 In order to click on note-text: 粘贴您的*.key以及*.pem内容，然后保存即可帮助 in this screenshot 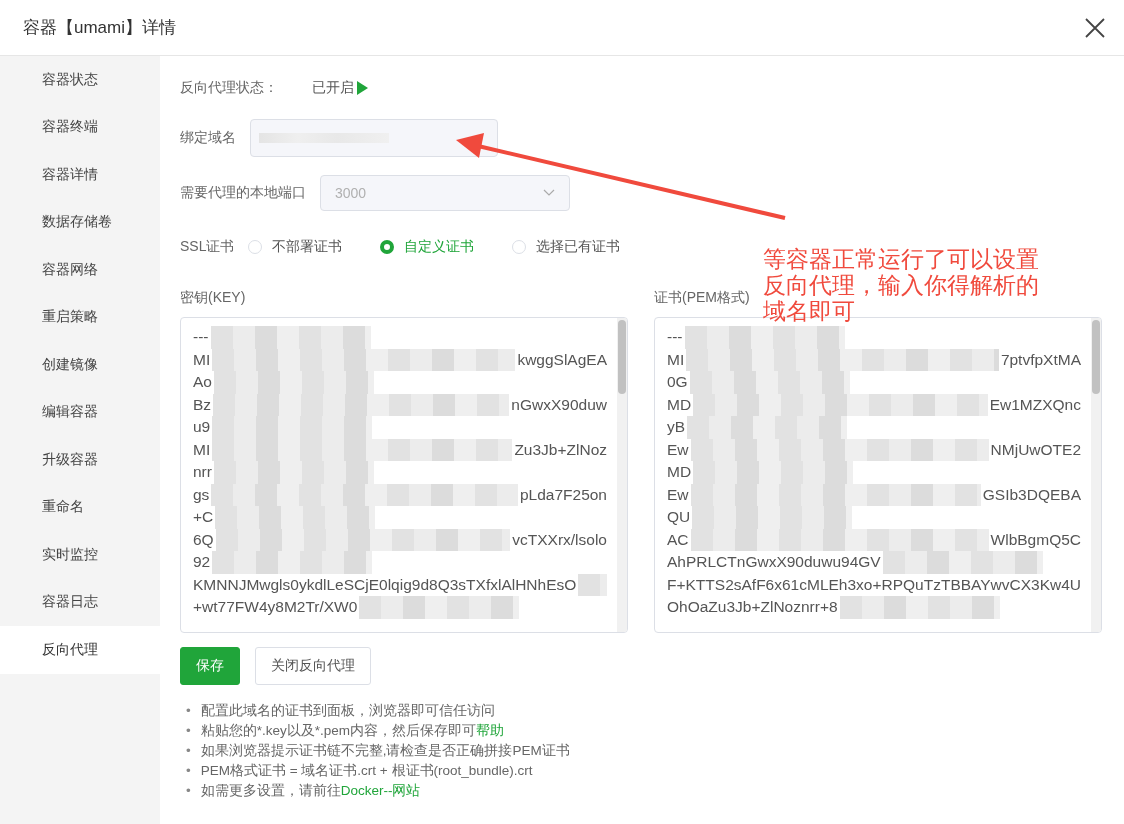, I will do `click(352, 731)`.